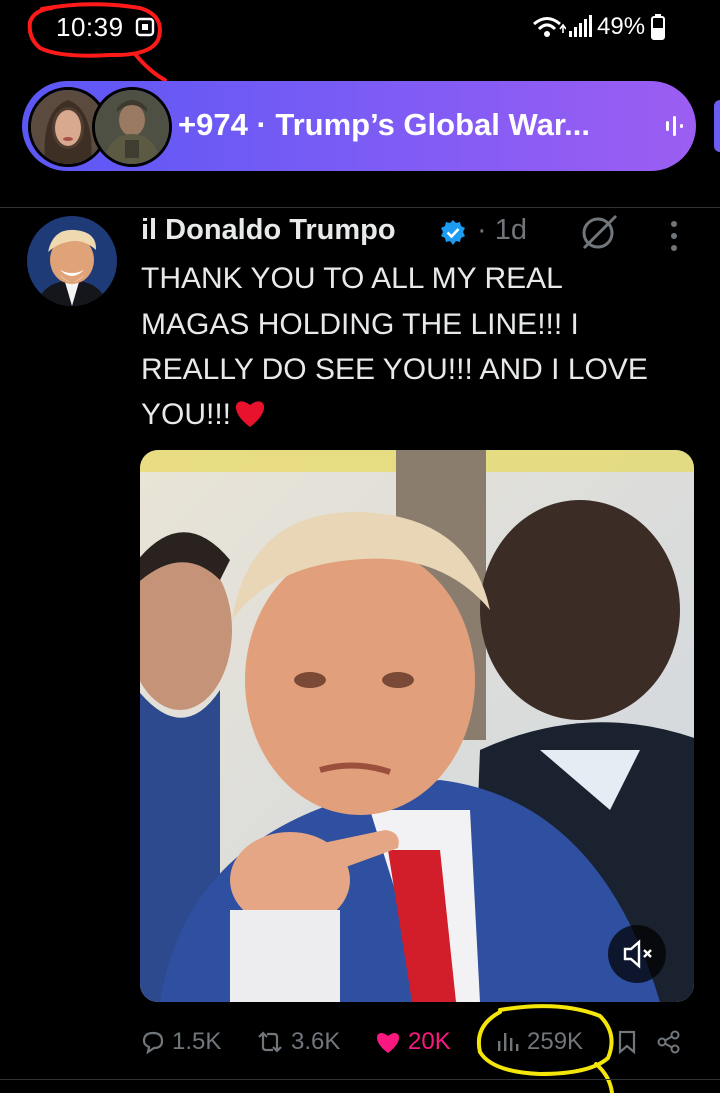 The height and width of the screenshot is (1093, 720). Describe the element at coordinates (600, 232) in the screenshot. I see `grok-icon` at that location.